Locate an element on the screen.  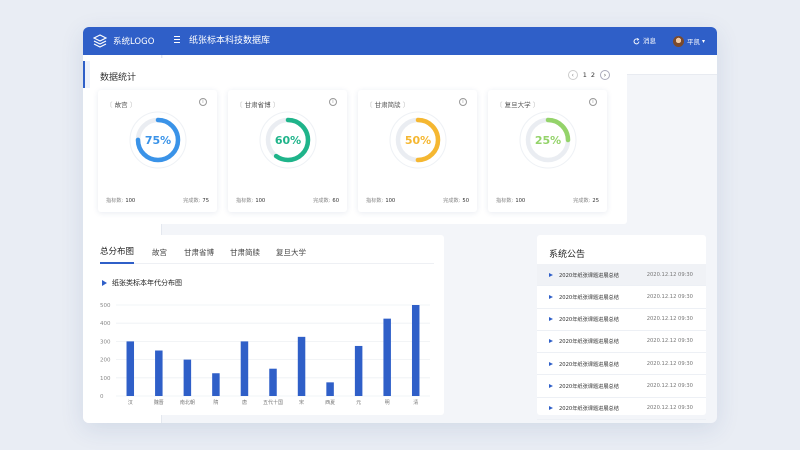
x-tick-label: 唐 is located at coordinates (244, 402).